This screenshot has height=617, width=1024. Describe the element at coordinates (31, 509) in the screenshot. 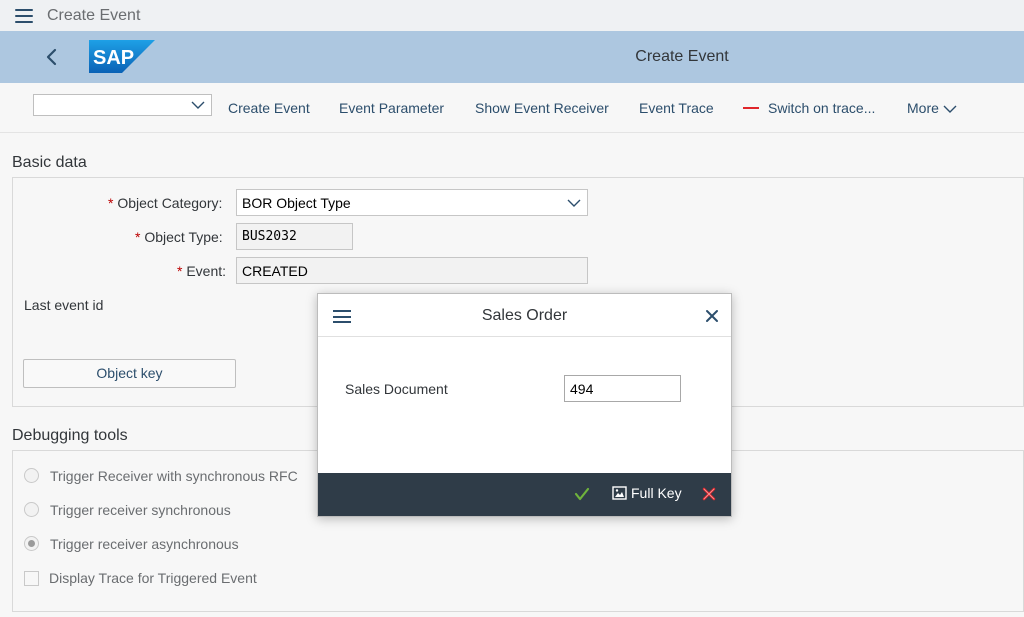

I see `radio-sync` at that location.